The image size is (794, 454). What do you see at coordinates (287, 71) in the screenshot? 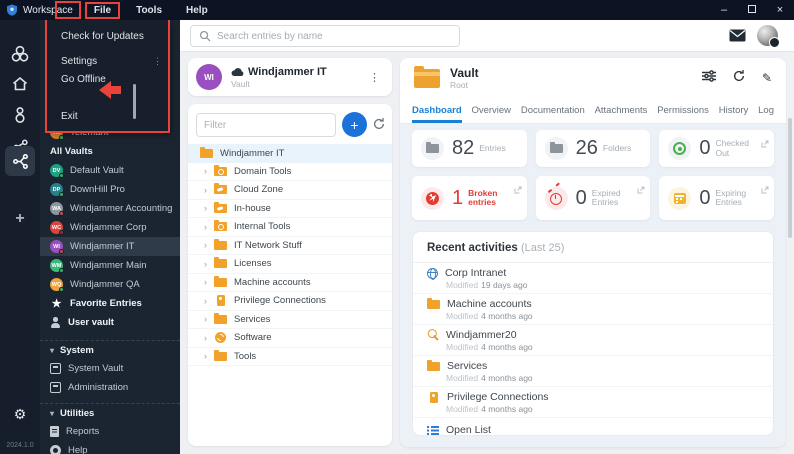
I see `vault-title: Windjammer IT` at bounding box center [287, 71].